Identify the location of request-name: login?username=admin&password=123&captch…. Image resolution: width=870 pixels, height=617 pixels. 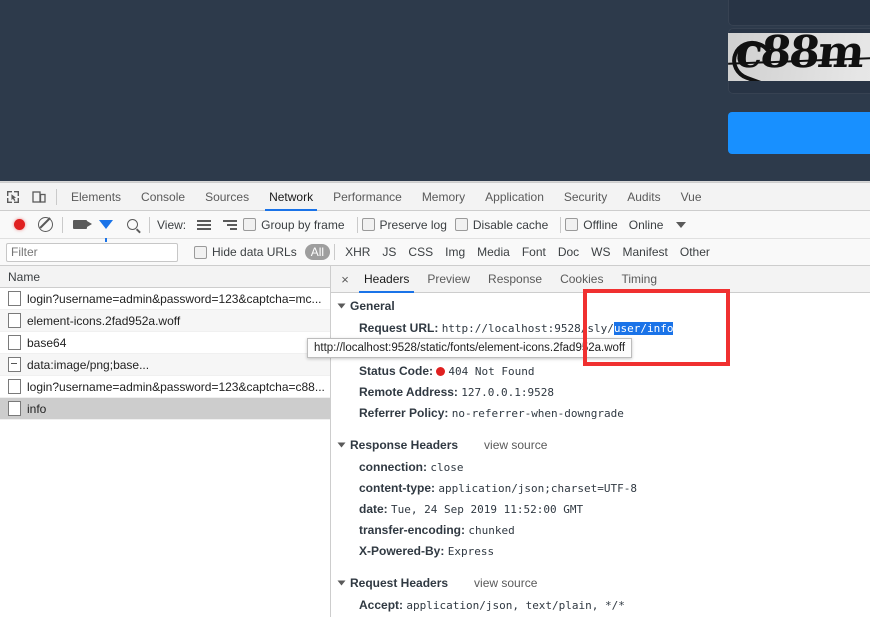
(176, 386).